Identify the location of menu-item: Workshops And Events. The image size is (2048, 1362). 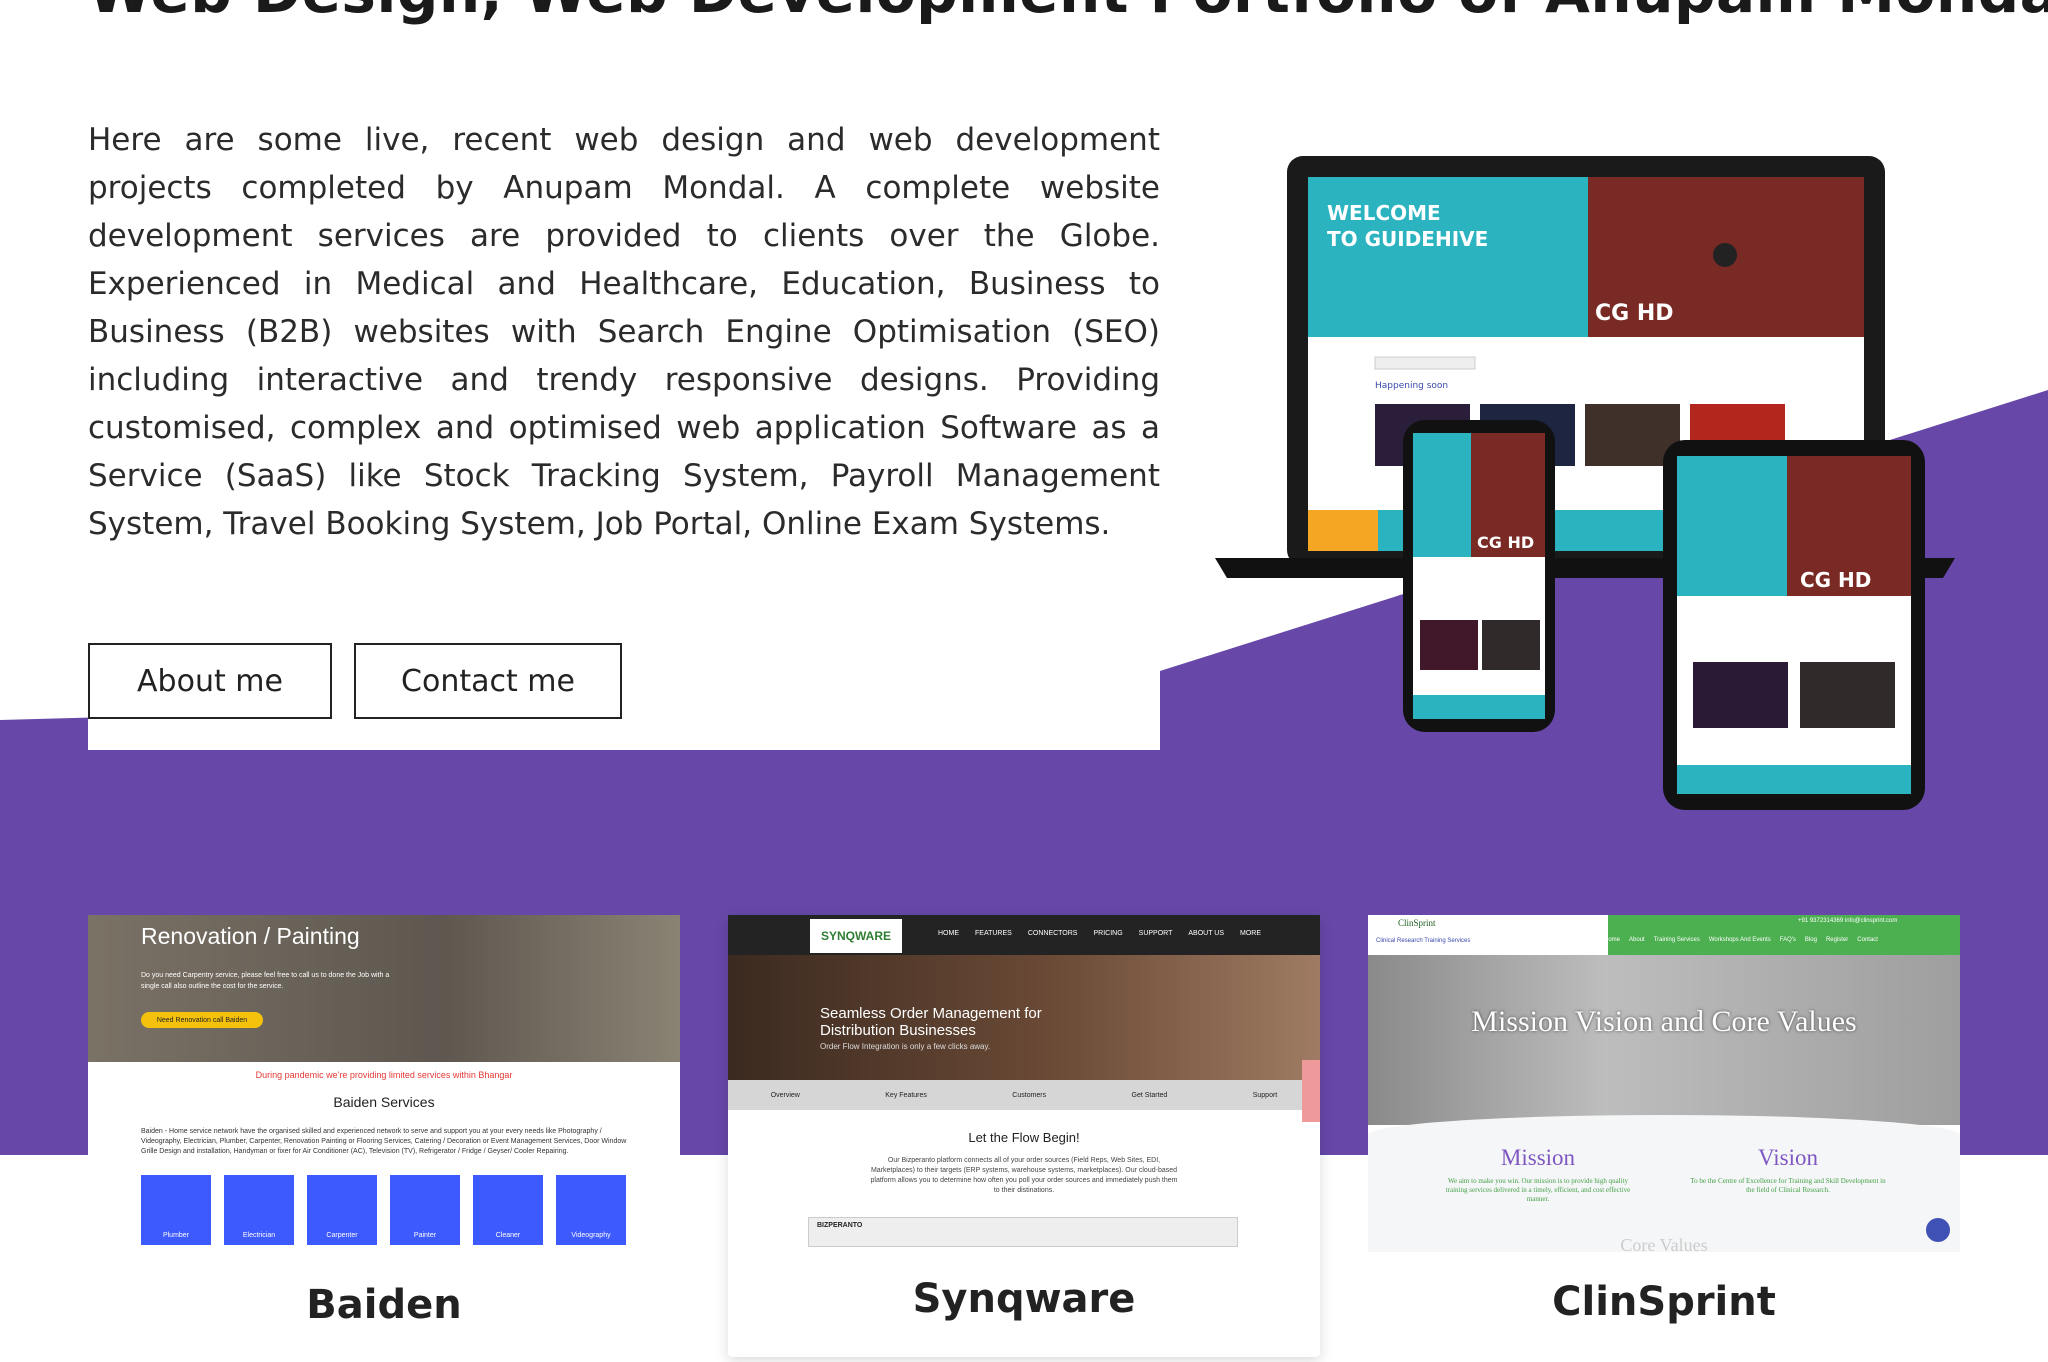
(1739, 940).